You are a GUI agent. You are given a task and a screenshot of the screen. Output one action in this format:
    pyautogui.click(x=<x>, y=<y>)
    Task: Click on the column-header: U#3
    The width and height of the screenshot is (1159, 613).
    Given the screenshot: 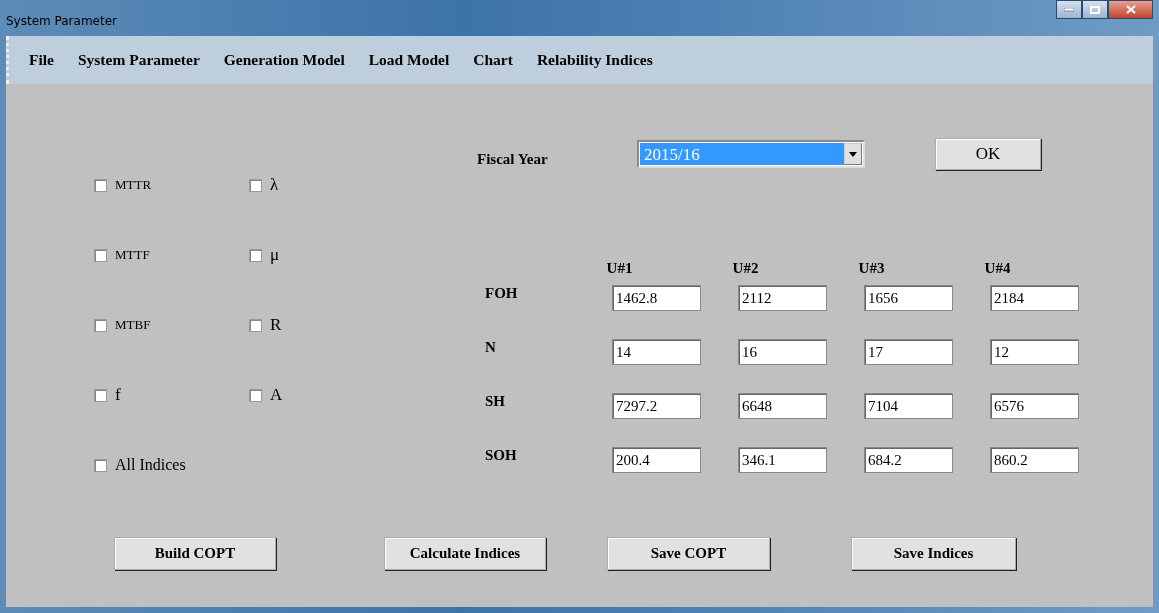 What is the action you would take?
    pyautogui.click(x=871, y=268)
    